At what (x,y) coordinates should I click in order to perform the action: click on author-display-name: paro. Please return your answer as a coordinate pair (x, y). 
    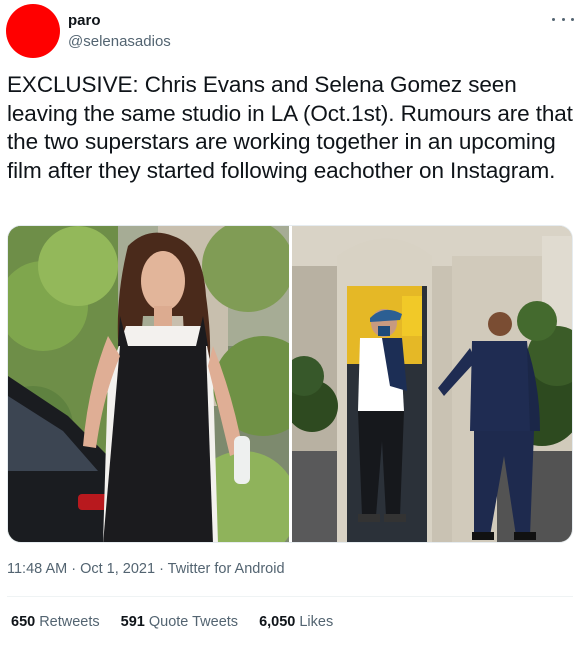
    Looking at the image, I should click on (84, 20).